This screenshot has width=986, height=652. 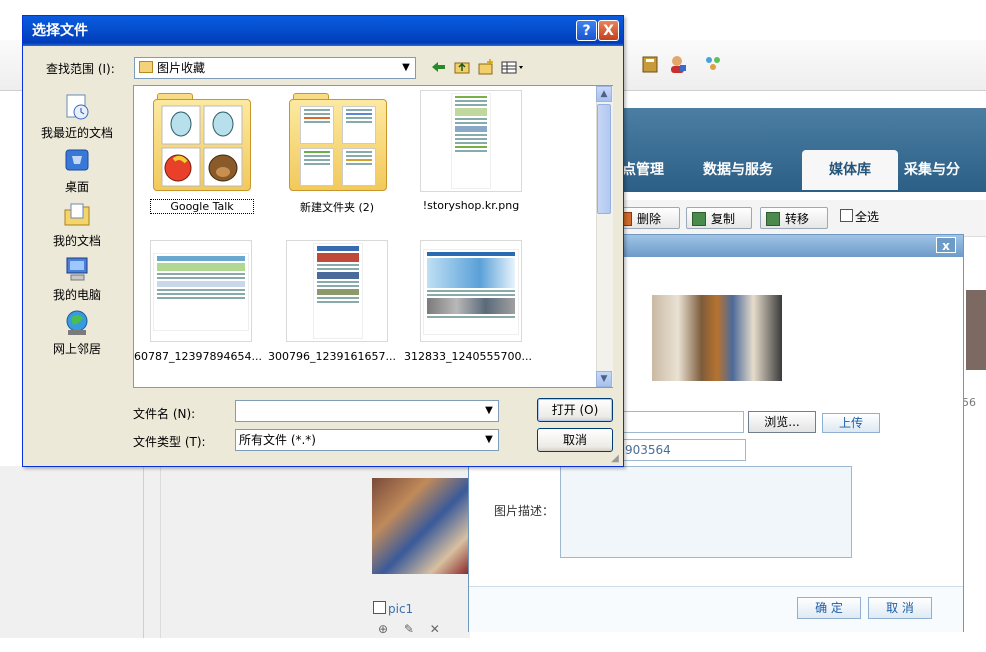 I want to click on place-desktop: 桌面, so click(x=77, y=170).